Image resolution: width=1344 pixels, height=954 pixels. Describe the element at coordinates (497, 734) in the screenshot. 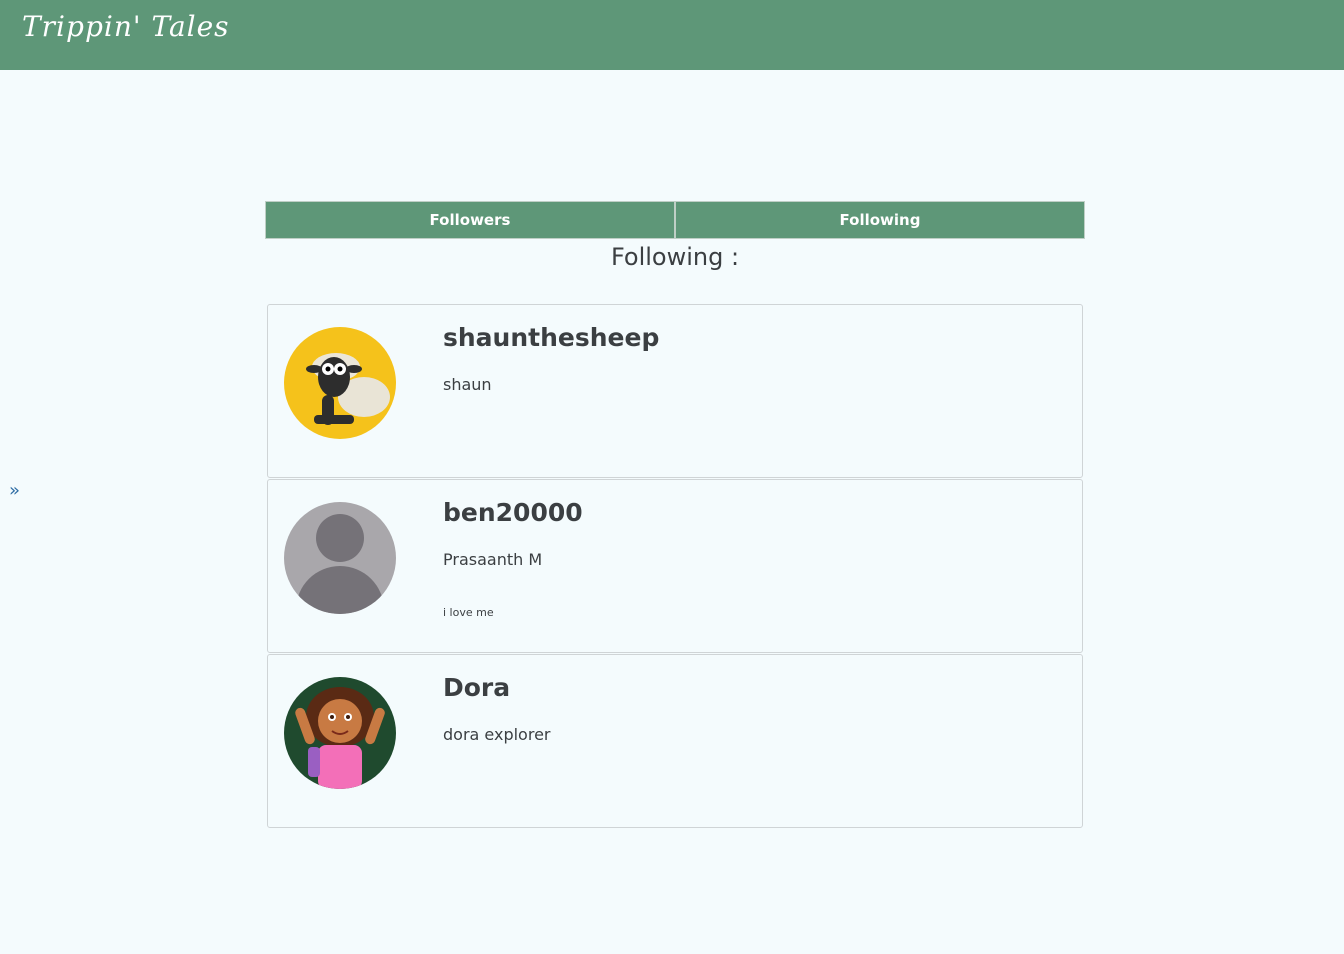

I see `full-name: dora explorer` at that location.